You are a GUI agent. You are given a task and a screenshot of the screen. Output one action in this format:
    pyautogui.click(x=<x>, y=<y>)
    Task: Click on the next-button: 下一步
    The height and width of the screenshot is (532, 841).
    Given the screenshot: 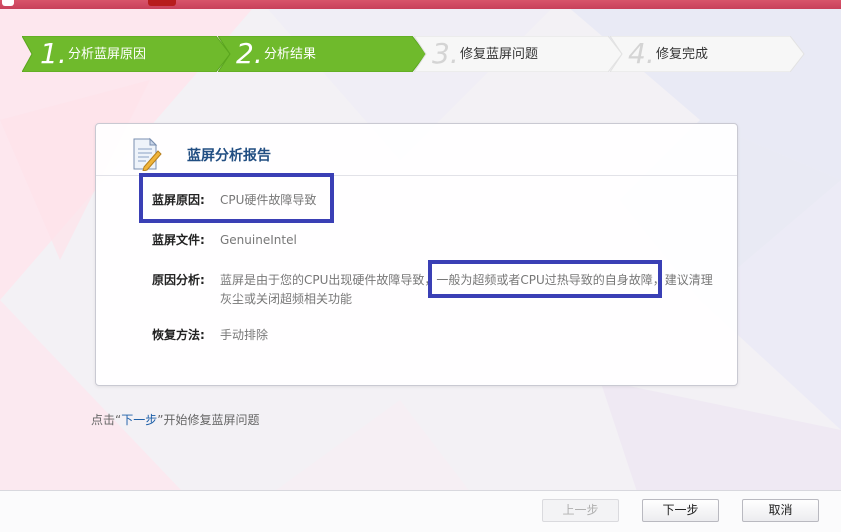 What is the action you would take?
    pyautogui.click(x=680, y=510)
    